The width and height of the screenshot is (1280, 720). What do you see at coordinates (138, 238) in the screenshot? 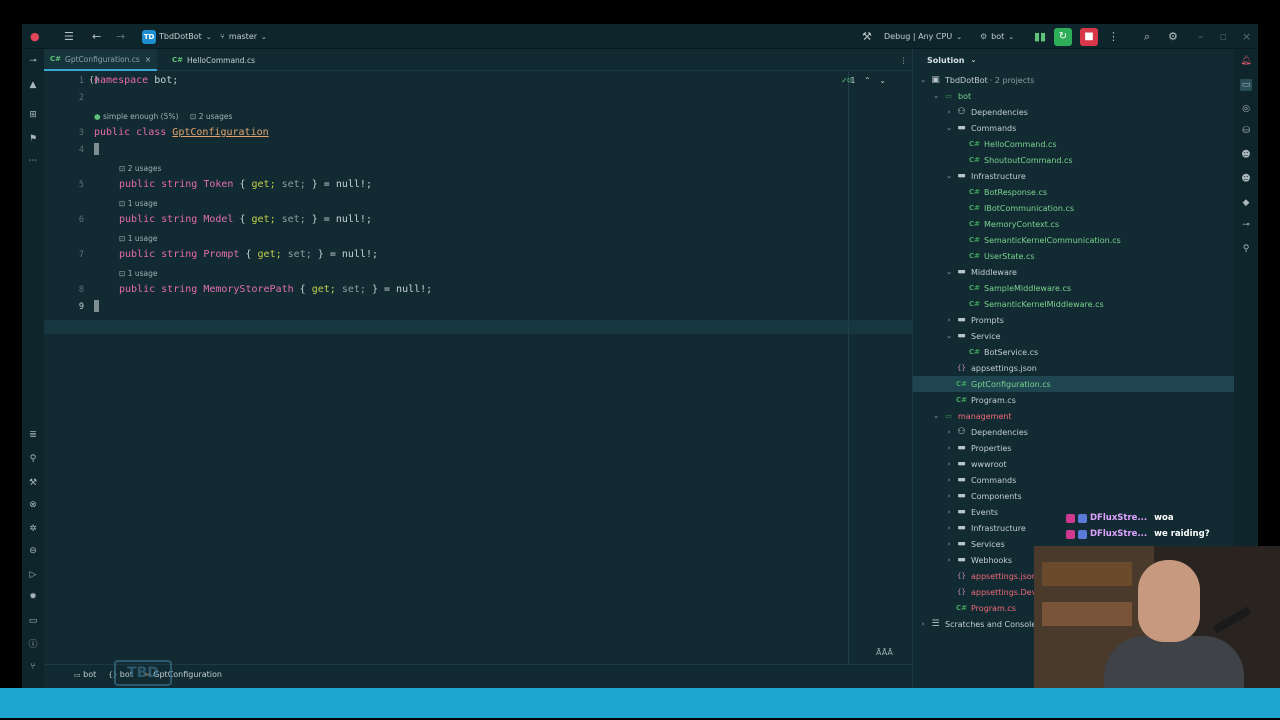
I see `prompt-usages-hint: ⊡ 1 usage` at bounding box center [138, 238].